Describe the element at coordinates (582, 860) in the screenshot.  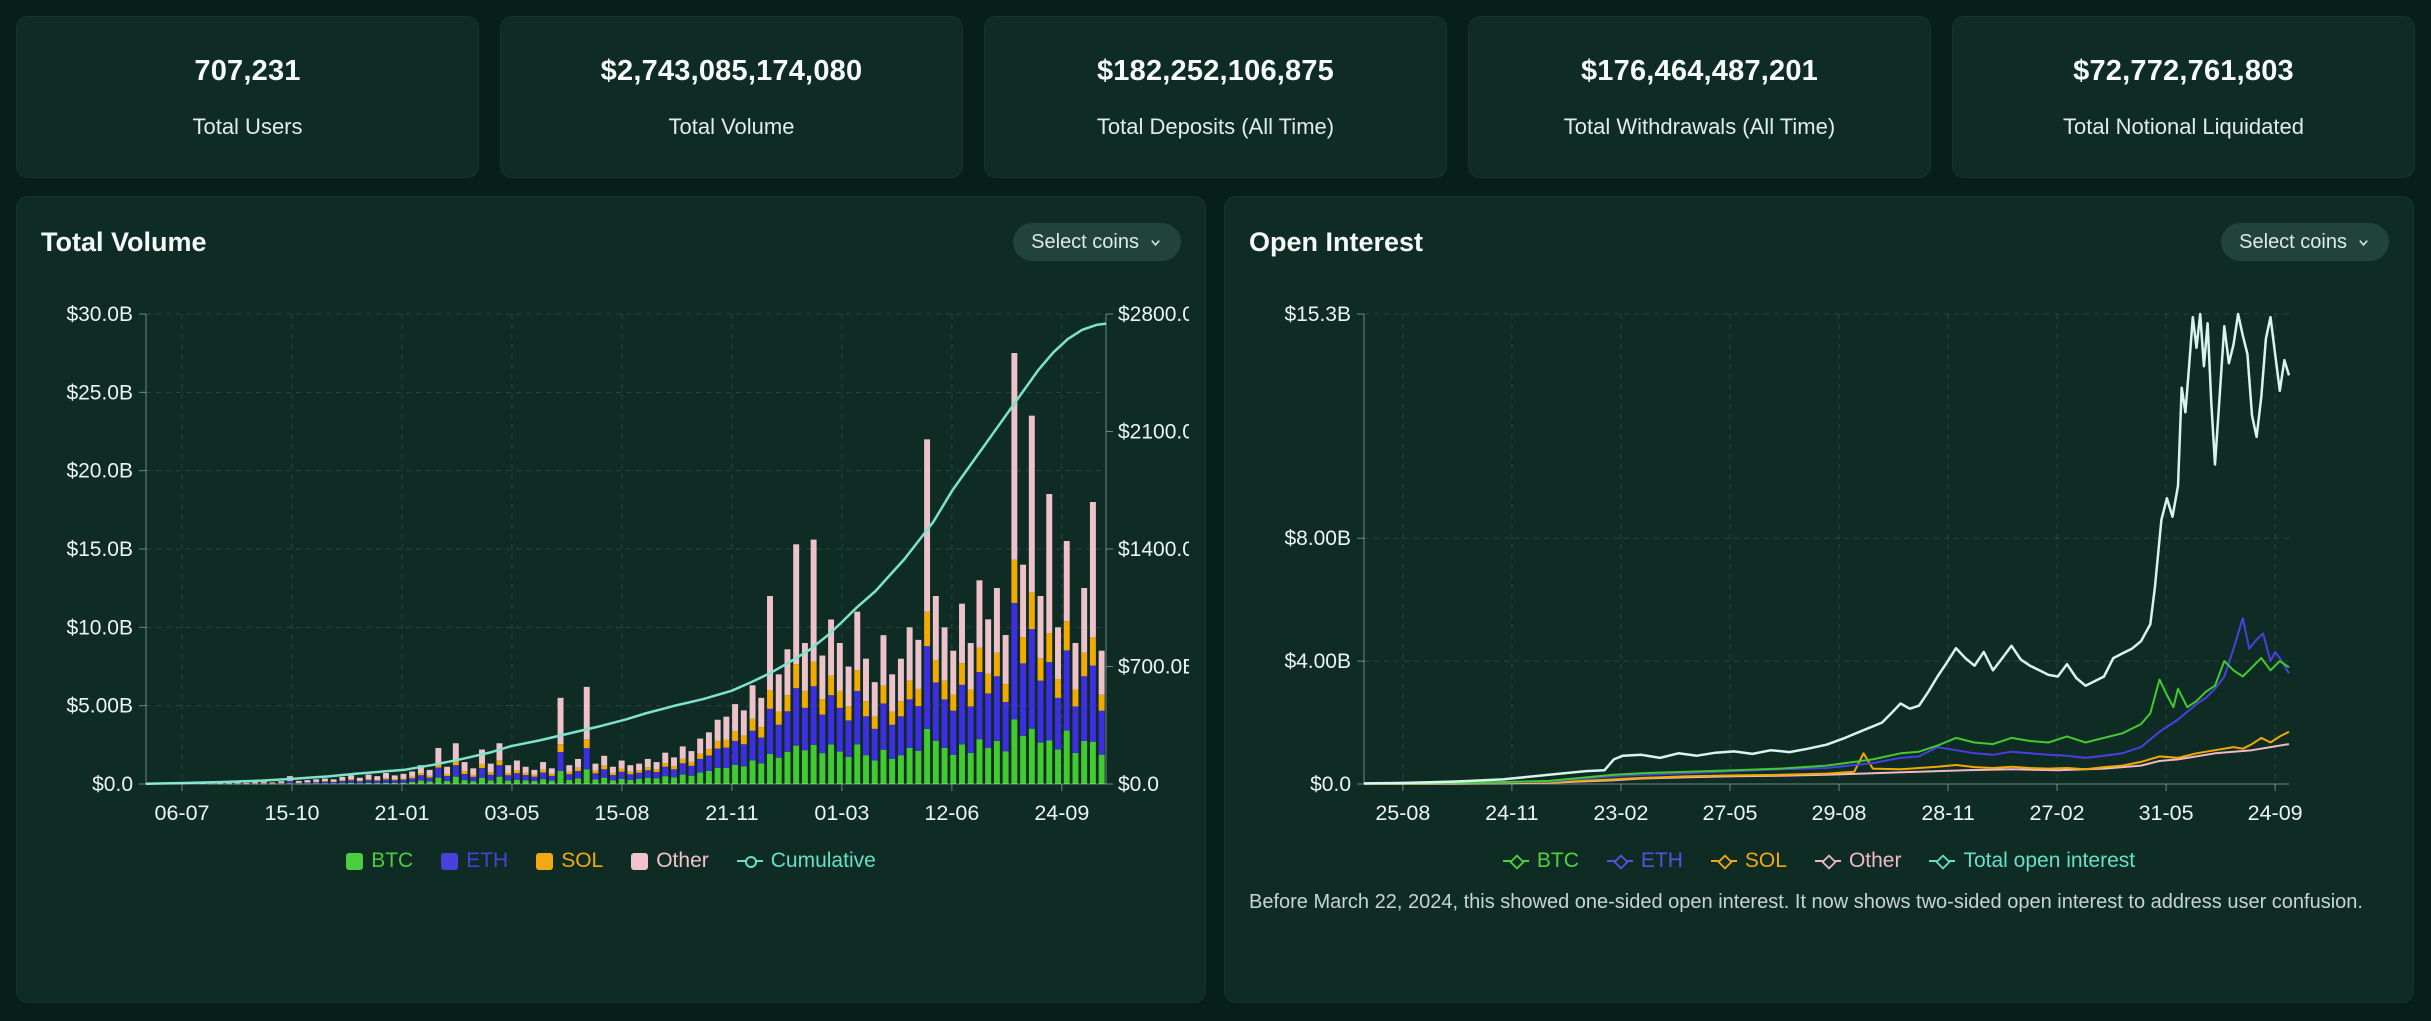
I see `volume-legend-label: SOL` at that location.